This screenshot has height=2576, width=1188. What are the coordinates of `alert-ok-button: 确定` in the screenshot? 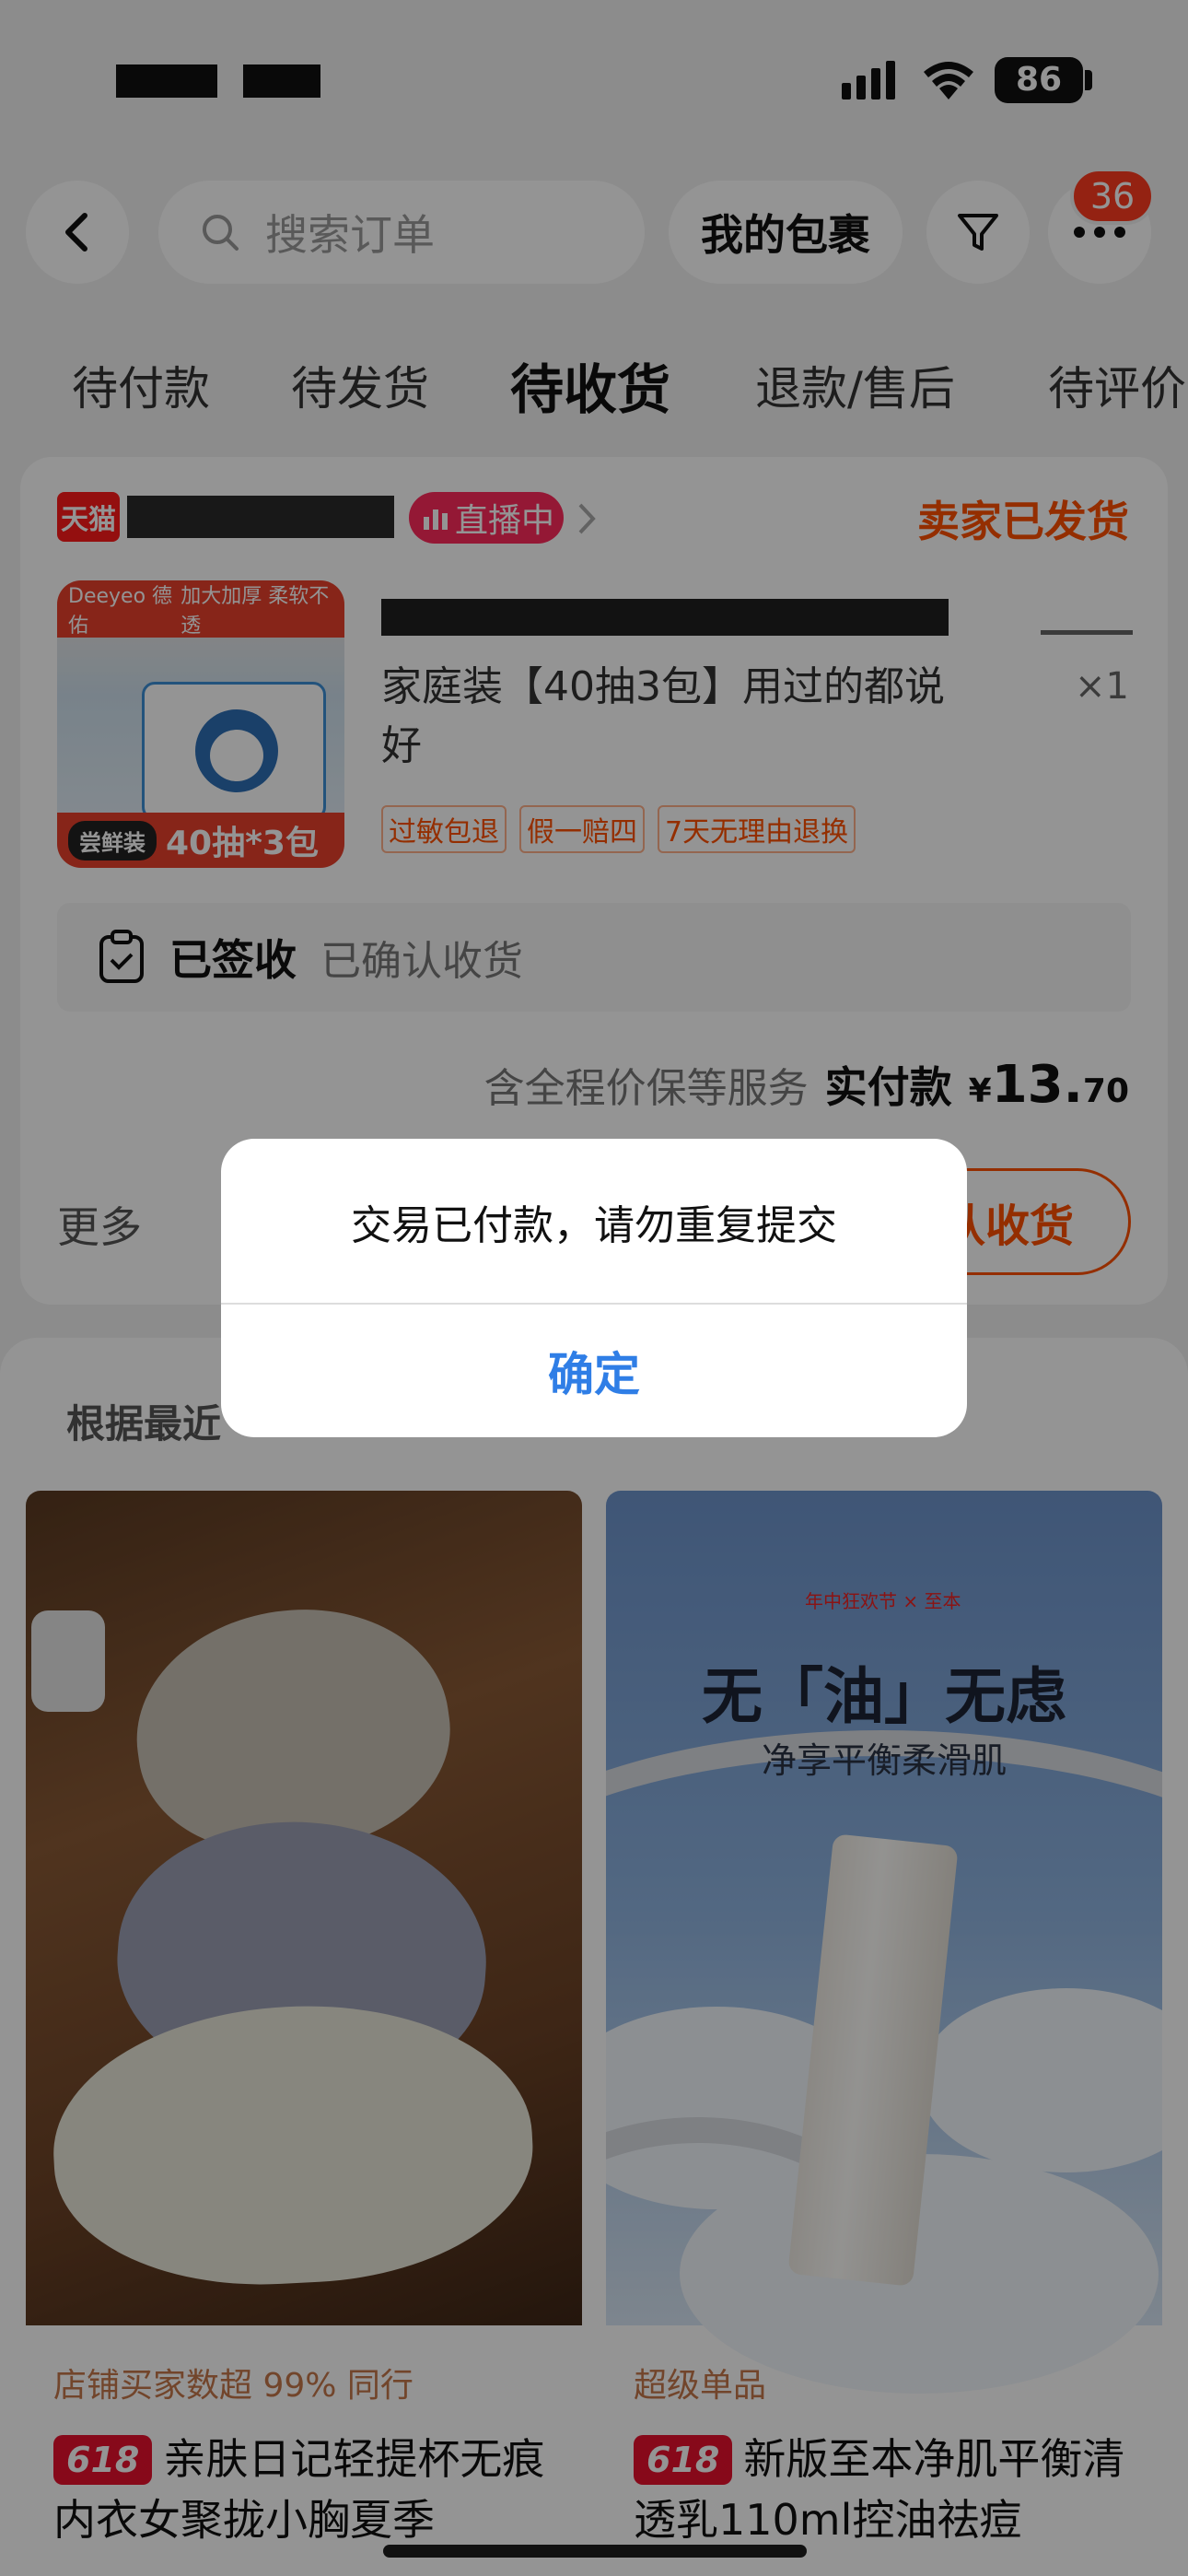 It's located at (594, 1371).